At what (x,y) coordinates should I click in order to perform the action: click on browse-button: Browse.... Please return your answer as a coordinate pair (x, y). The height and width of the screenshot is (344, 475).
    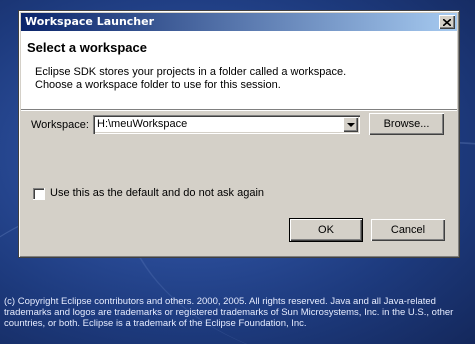
    Looking at the image, I should click on (406, 124).